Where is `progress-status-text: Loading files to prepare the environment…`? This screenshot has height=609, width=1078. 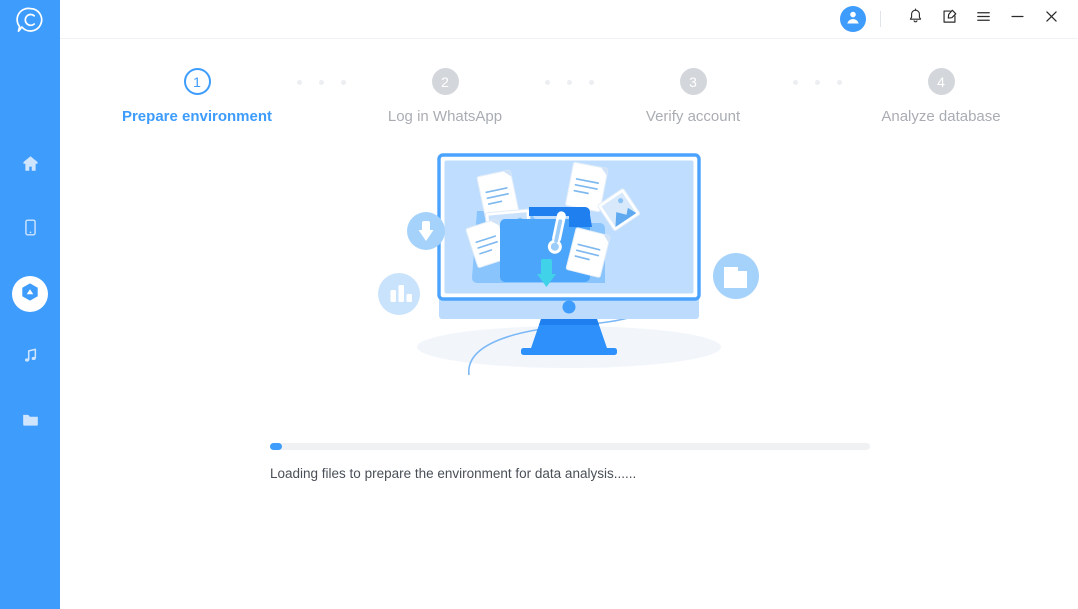 progress-status-text: Loading files to prepare the environment… is located at coordinates (453, 473).